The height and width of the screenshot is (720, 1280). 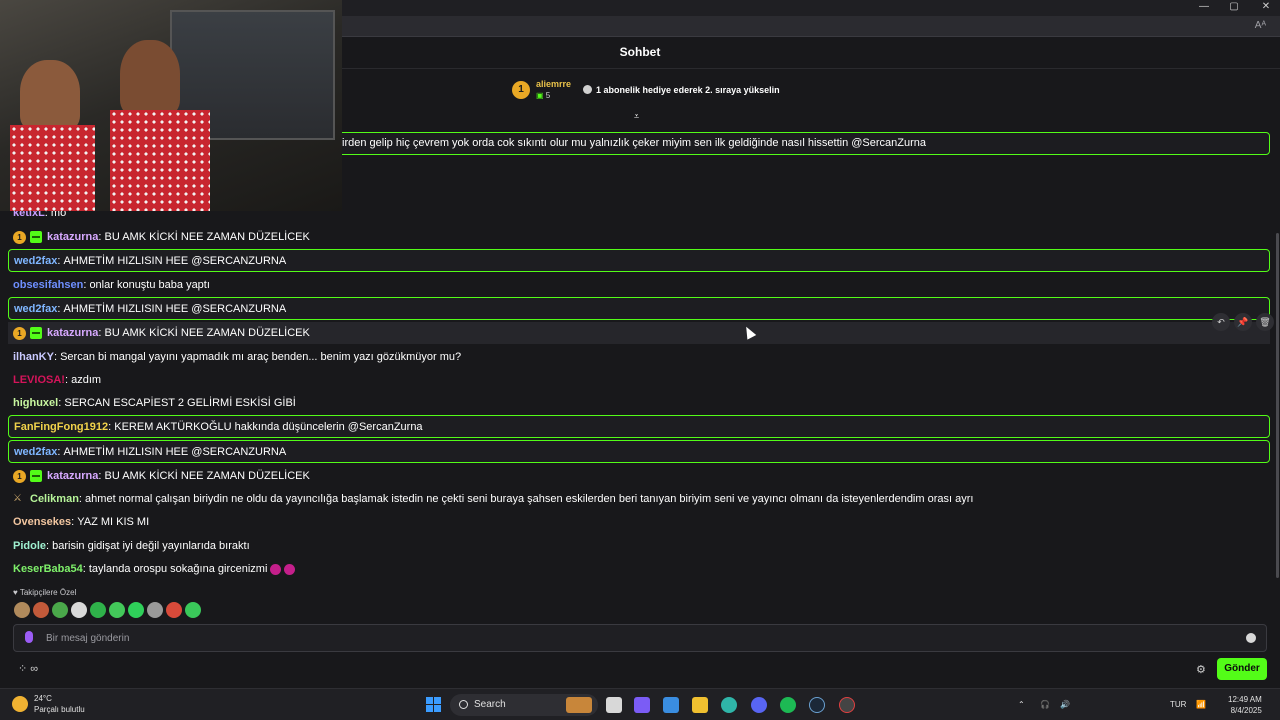 I want to click on microphone-icon, so click(x=29, y=637).